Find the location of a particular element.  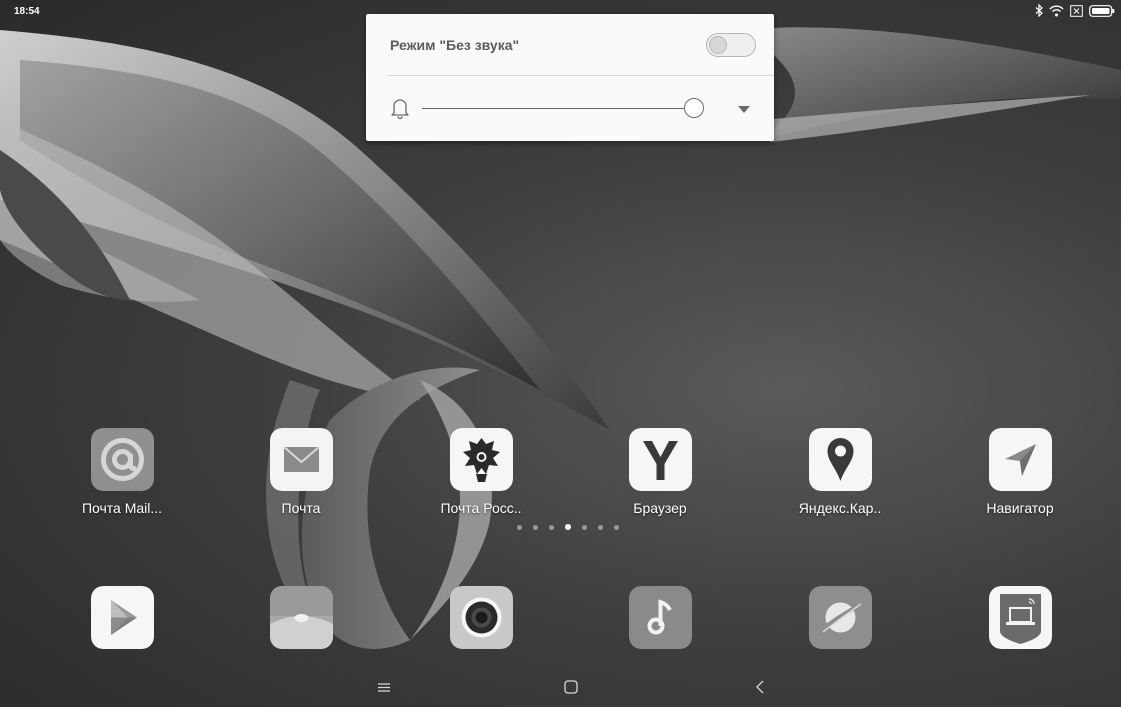

app-yandex-maps: Яндекс.Кар.. is located at coordinates (840, 472).